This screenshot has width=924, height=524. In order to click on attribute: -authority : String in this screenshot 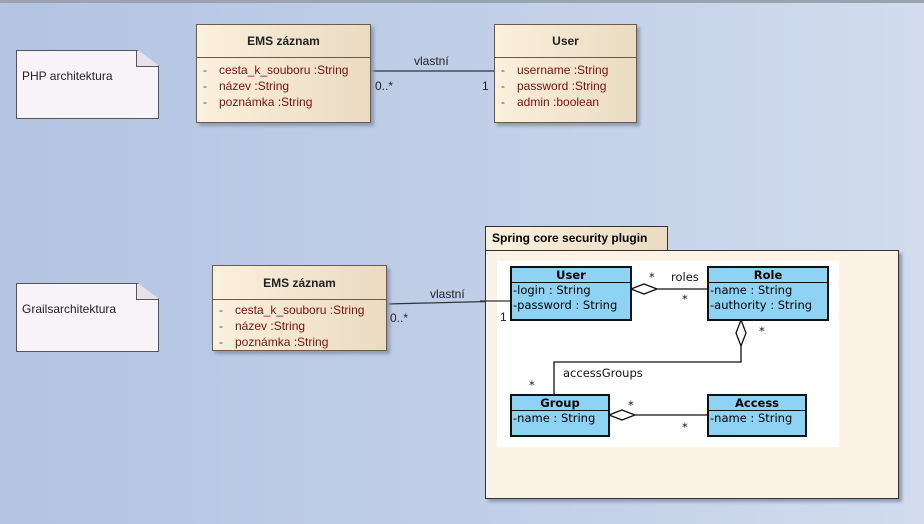, I will do `click(761, 305)`.